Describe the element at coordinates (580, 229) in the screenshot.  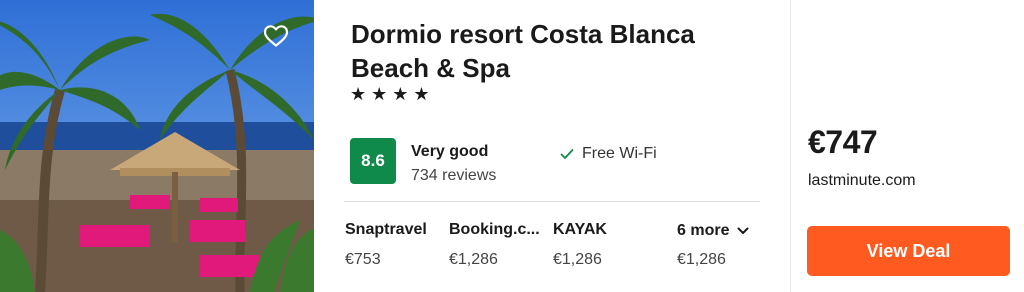
I see `provider-name: KAYAK` at that location.